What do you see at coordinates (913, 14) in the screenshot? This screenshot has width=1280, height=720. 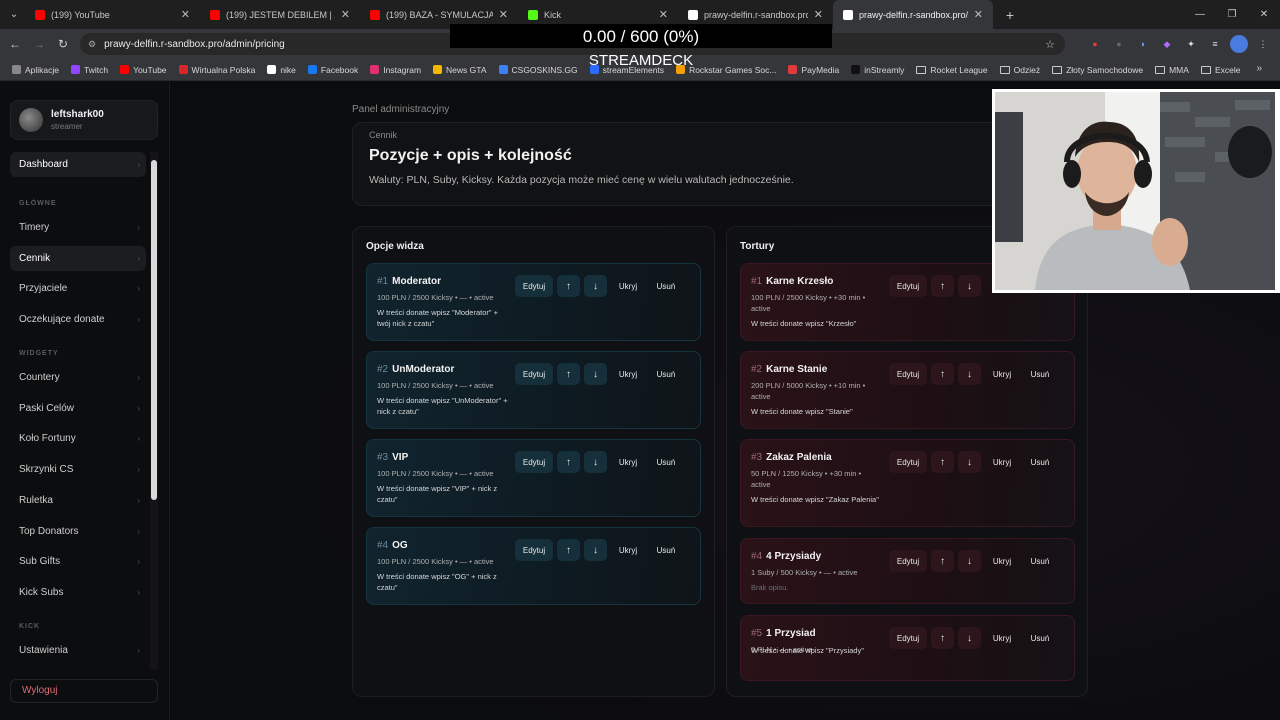 I see `browser-tab: prawy-delfin.r-sandbox.pro/ad ✕` at bounding box center [913, 14].